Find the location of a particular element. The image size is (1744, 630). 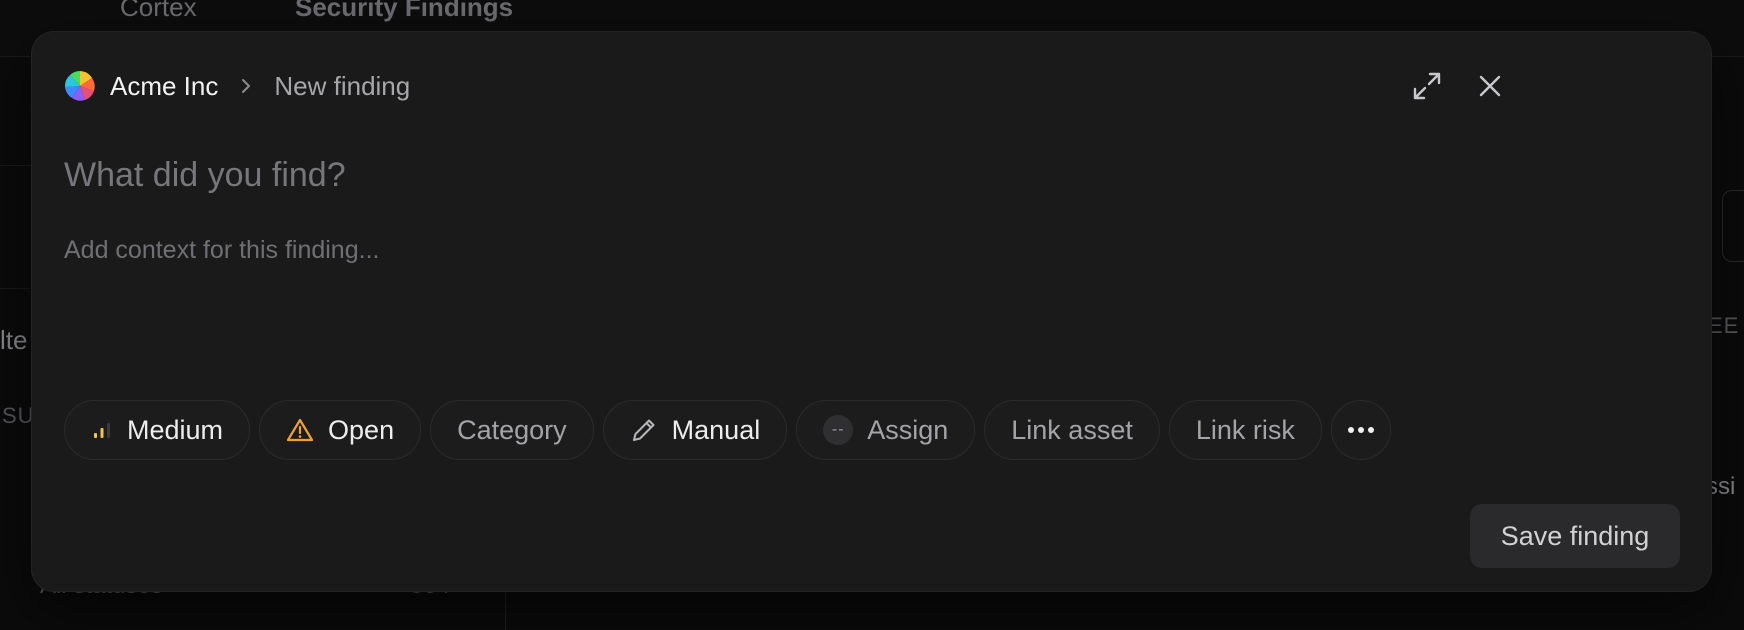

multicolor-pinwheel-logo-icon is located at coordinates (79, 86).